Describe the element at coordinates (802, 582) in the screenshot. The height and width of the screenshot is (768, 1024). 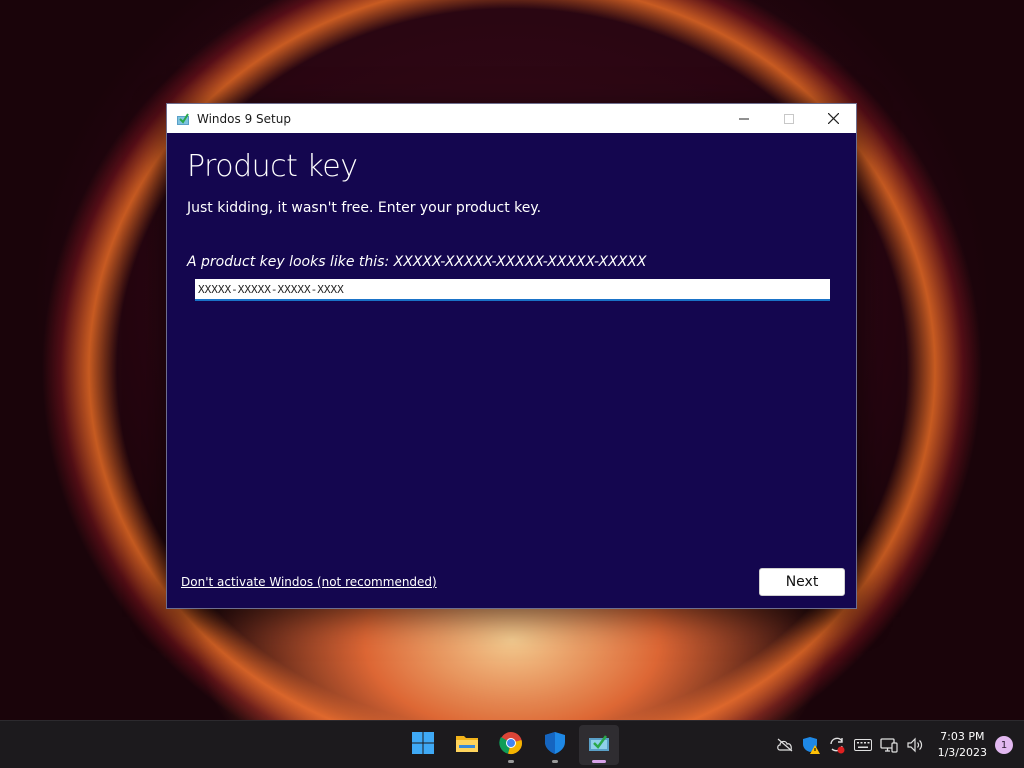
I see `next-button: Next` at that location.